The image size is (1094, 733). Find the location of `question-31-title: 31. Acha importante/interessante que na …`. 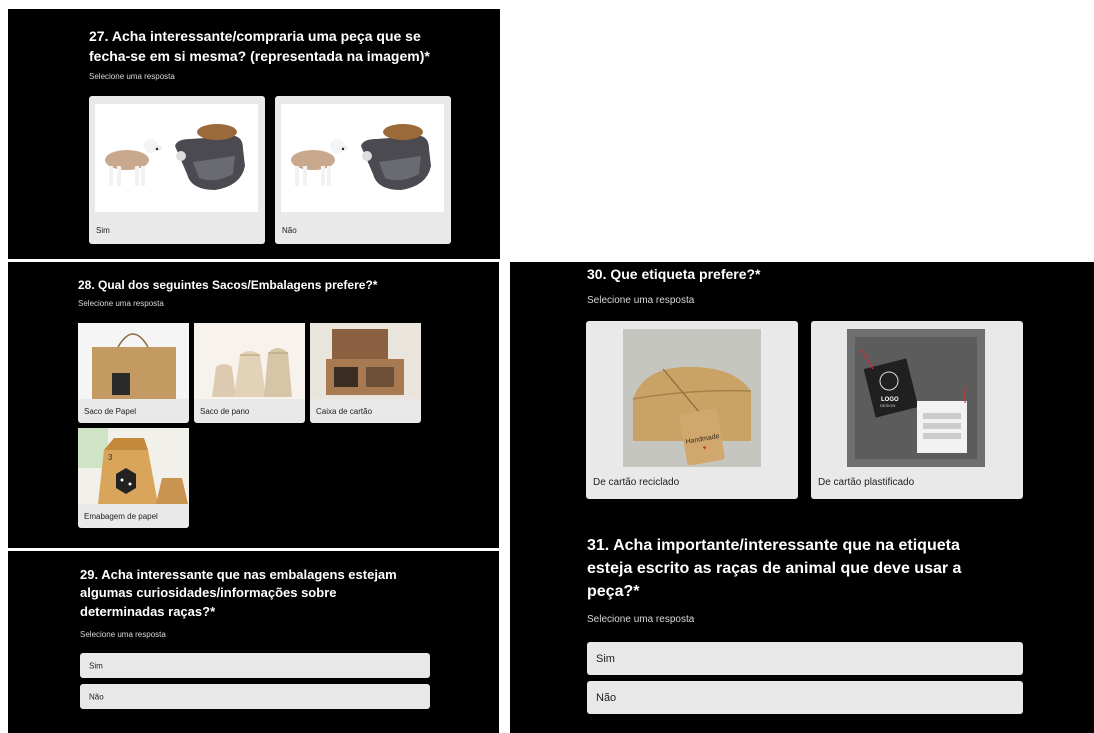

question-31-title: 31. Acha importante/interessante que na … is located at coordinates (774, 568).